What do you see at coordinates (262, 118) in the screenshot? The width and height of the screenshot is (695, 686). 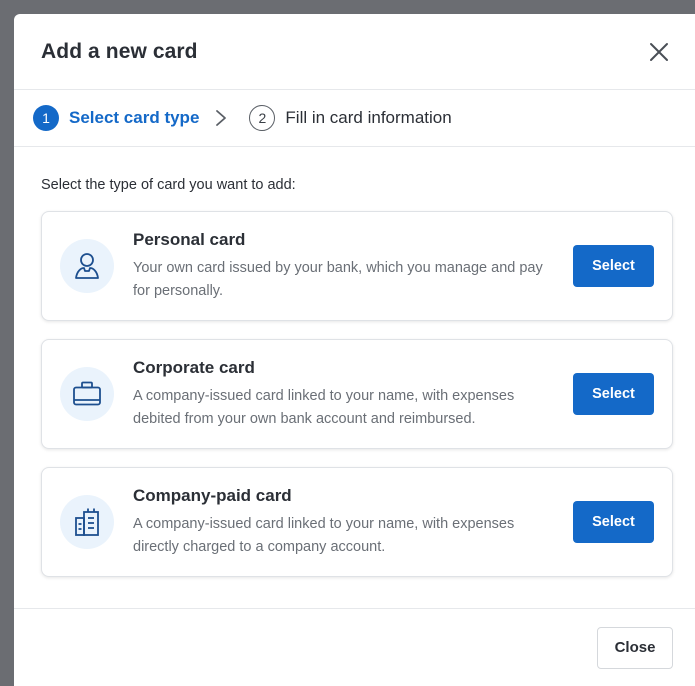 I see `step-number-2: 2` at bounding box center [262, 118].